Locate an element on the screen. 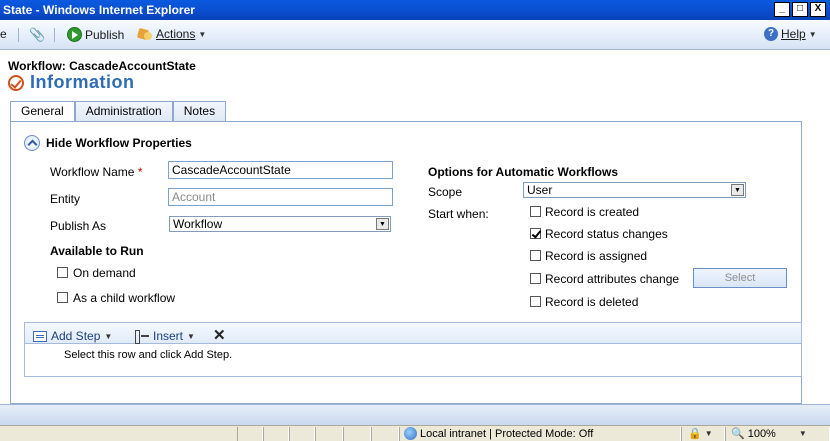  form-tabs: General Administration Notes is located at coordinates (118, 111).